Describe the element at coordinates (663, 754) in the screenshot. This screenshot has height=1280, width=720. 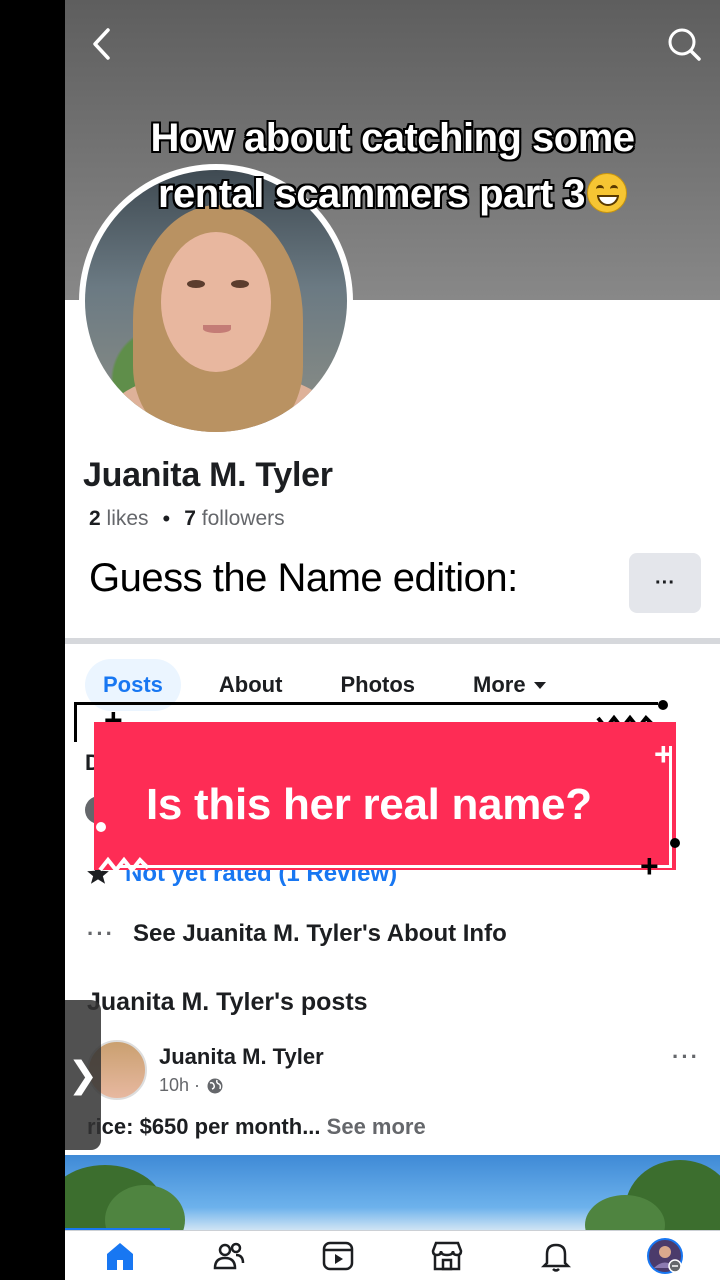
I see `plus-icon-white: +` at that location.